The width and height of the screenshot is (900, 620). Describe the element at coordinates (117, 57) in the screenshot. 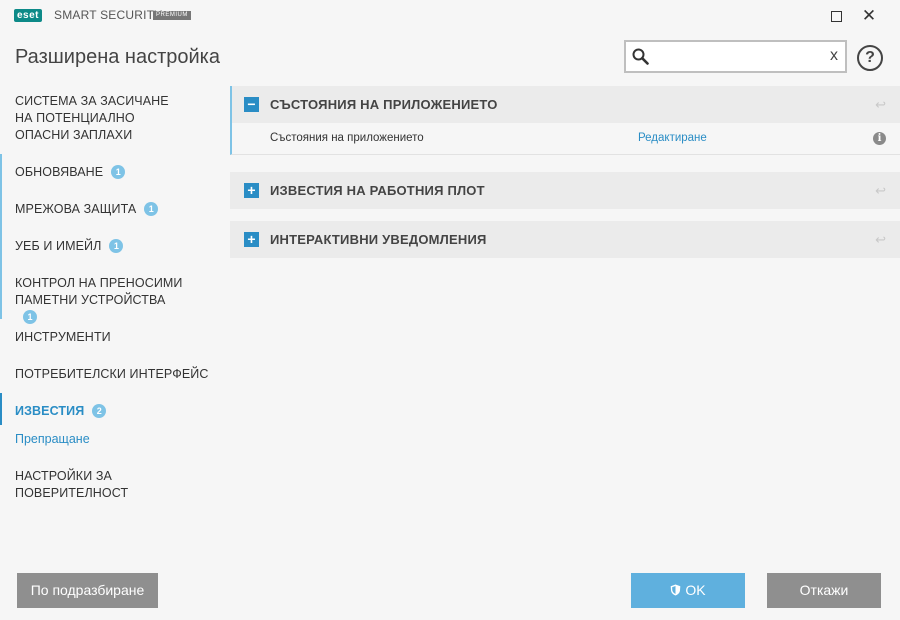

I see `page-title: Разширена настройка` at that location.